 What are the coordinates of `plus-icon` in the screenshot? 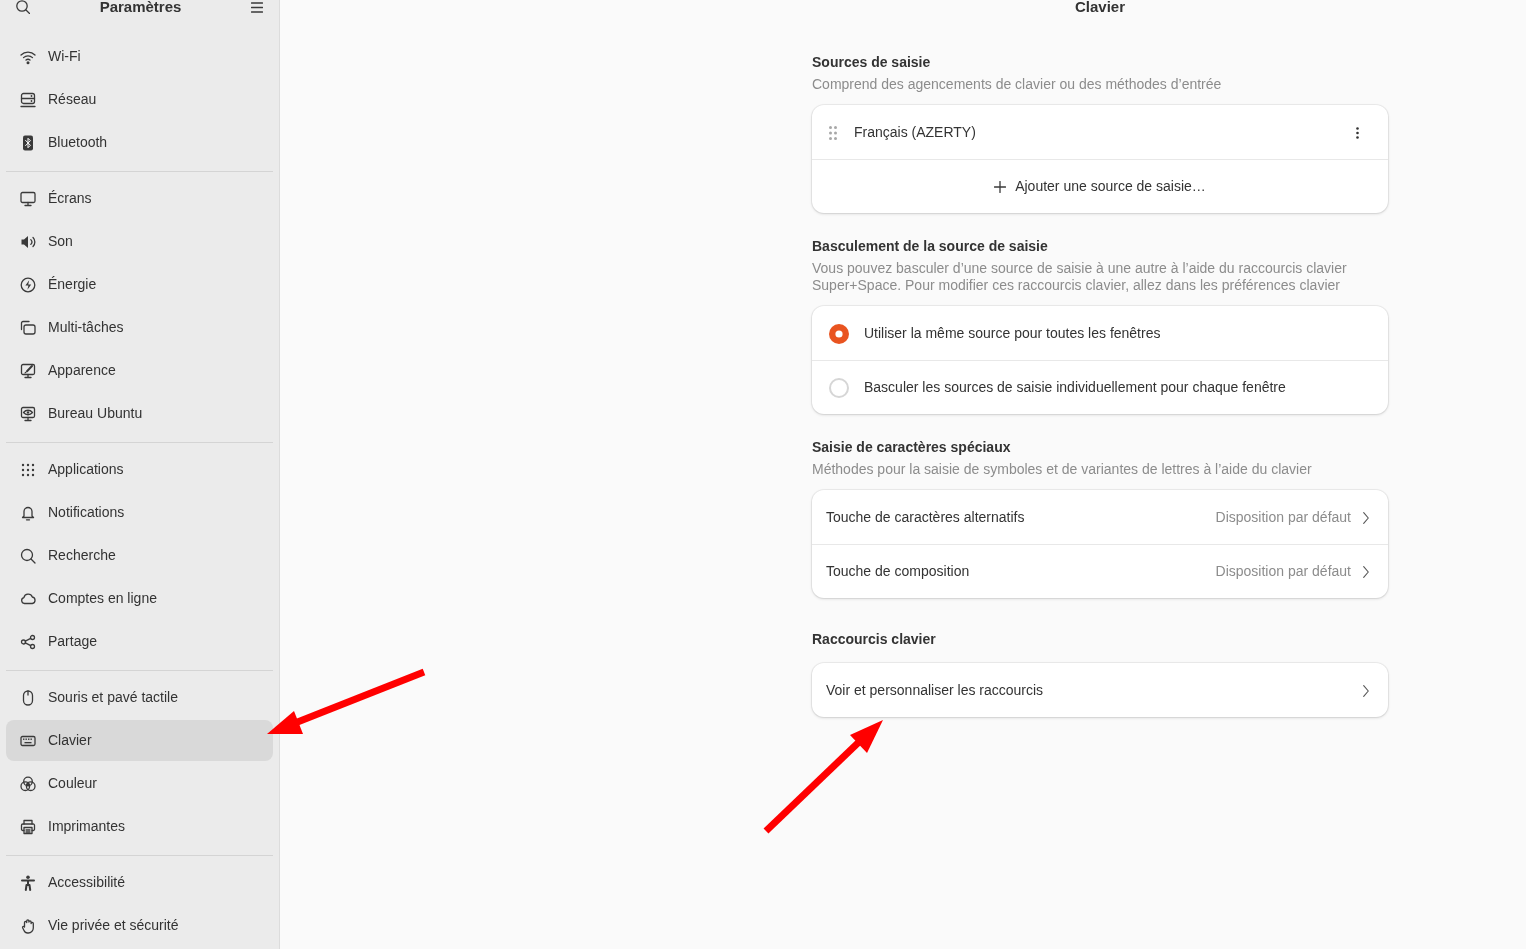 It's located at (1000, 186).